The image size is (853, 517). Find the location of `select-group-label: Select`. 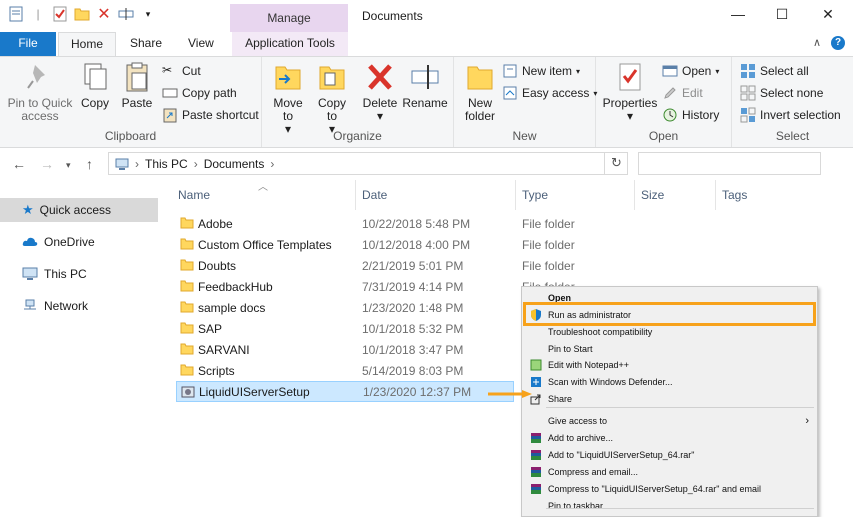

select-group-label: Select is located at coordinates (792, 136).